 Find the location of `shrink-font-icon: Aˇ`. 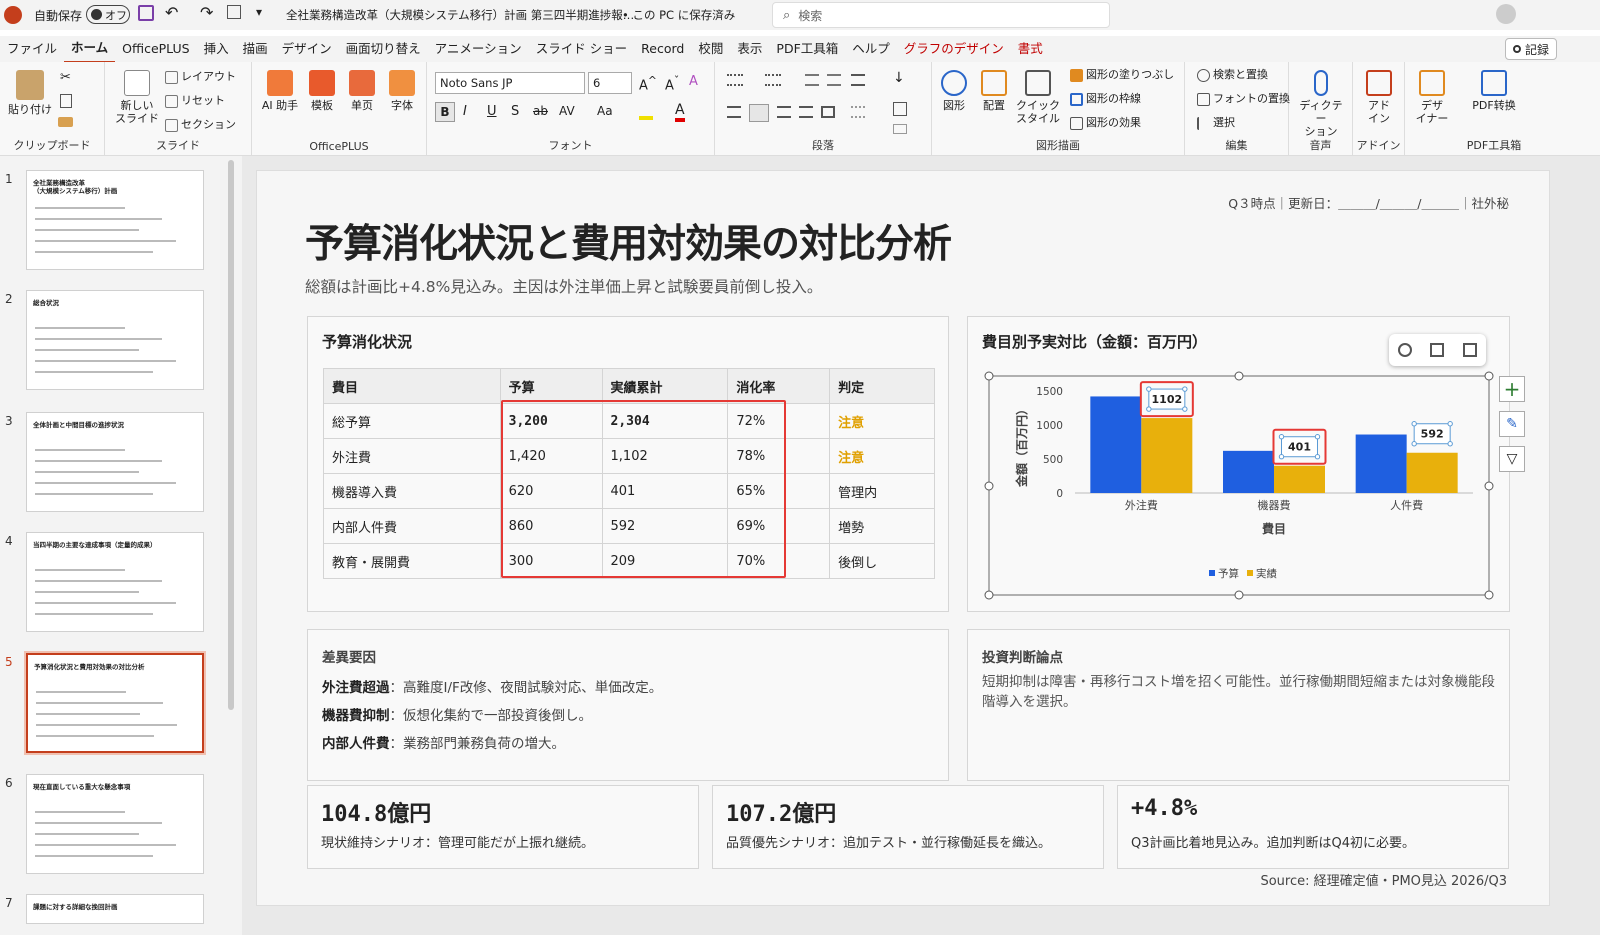

shrink-font-icon: Aˇ is located at coordinates (672, 83).